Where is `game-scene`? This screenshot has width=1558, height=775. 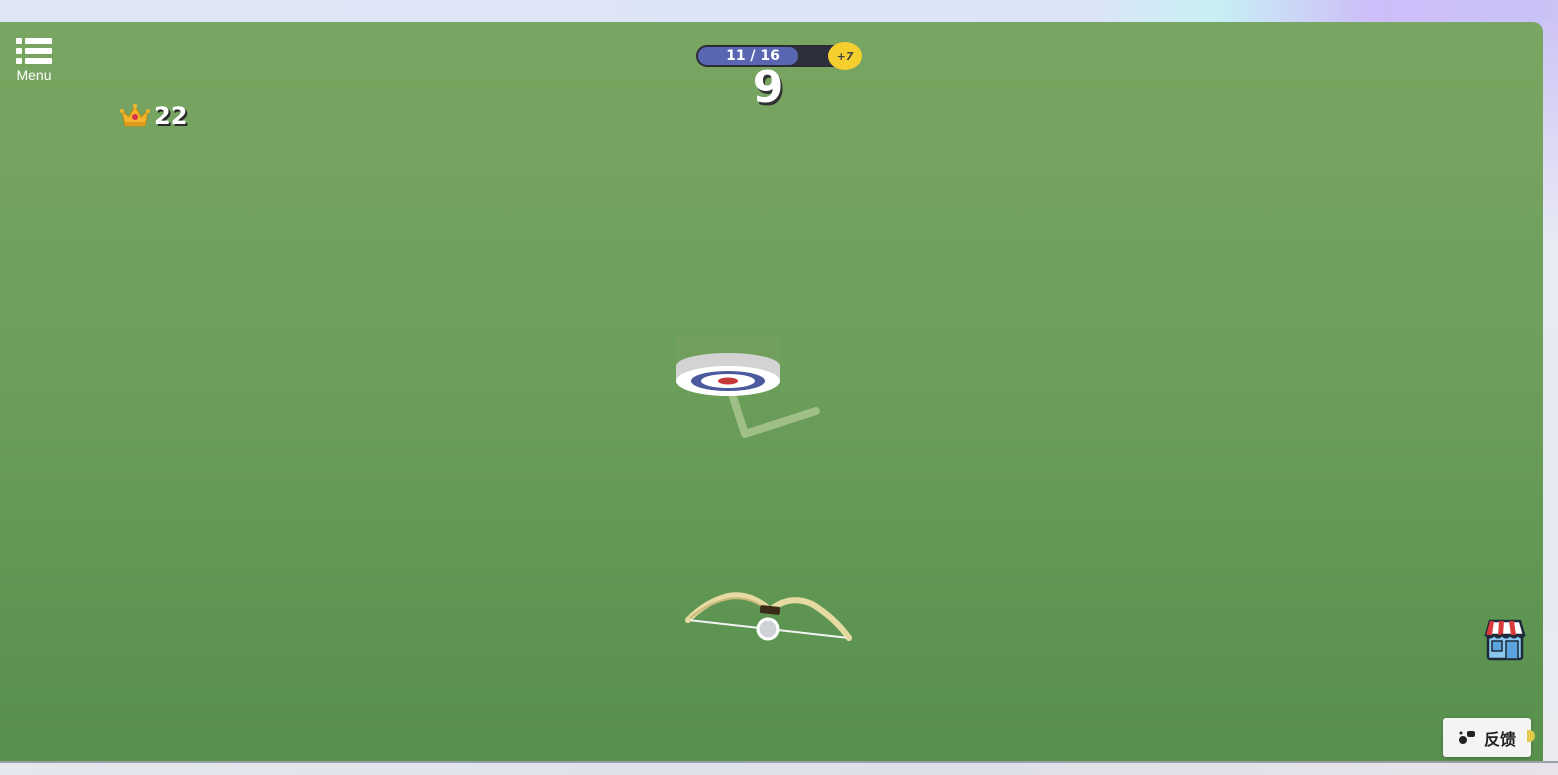
game-scene is located at coordinates (764, 488).